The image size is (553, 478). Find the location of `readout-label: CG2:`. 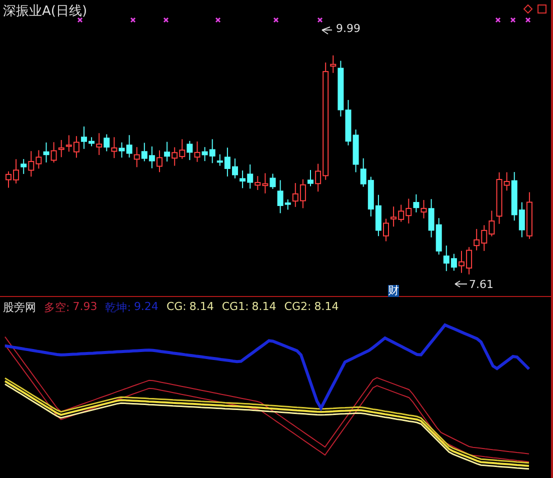

readout-label: CG2: is located at coordinates (298, 307).